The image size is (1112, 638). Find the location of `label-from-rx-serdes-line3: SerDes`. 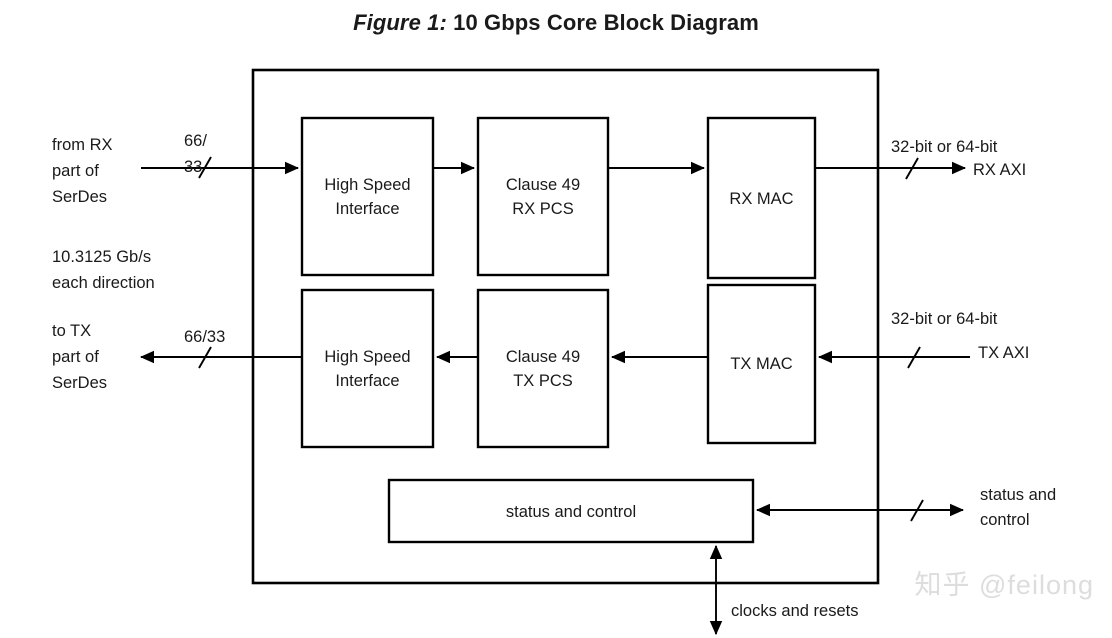

label-from-rx-serdes-line3: SerDes is located at coordinates (79, 197).